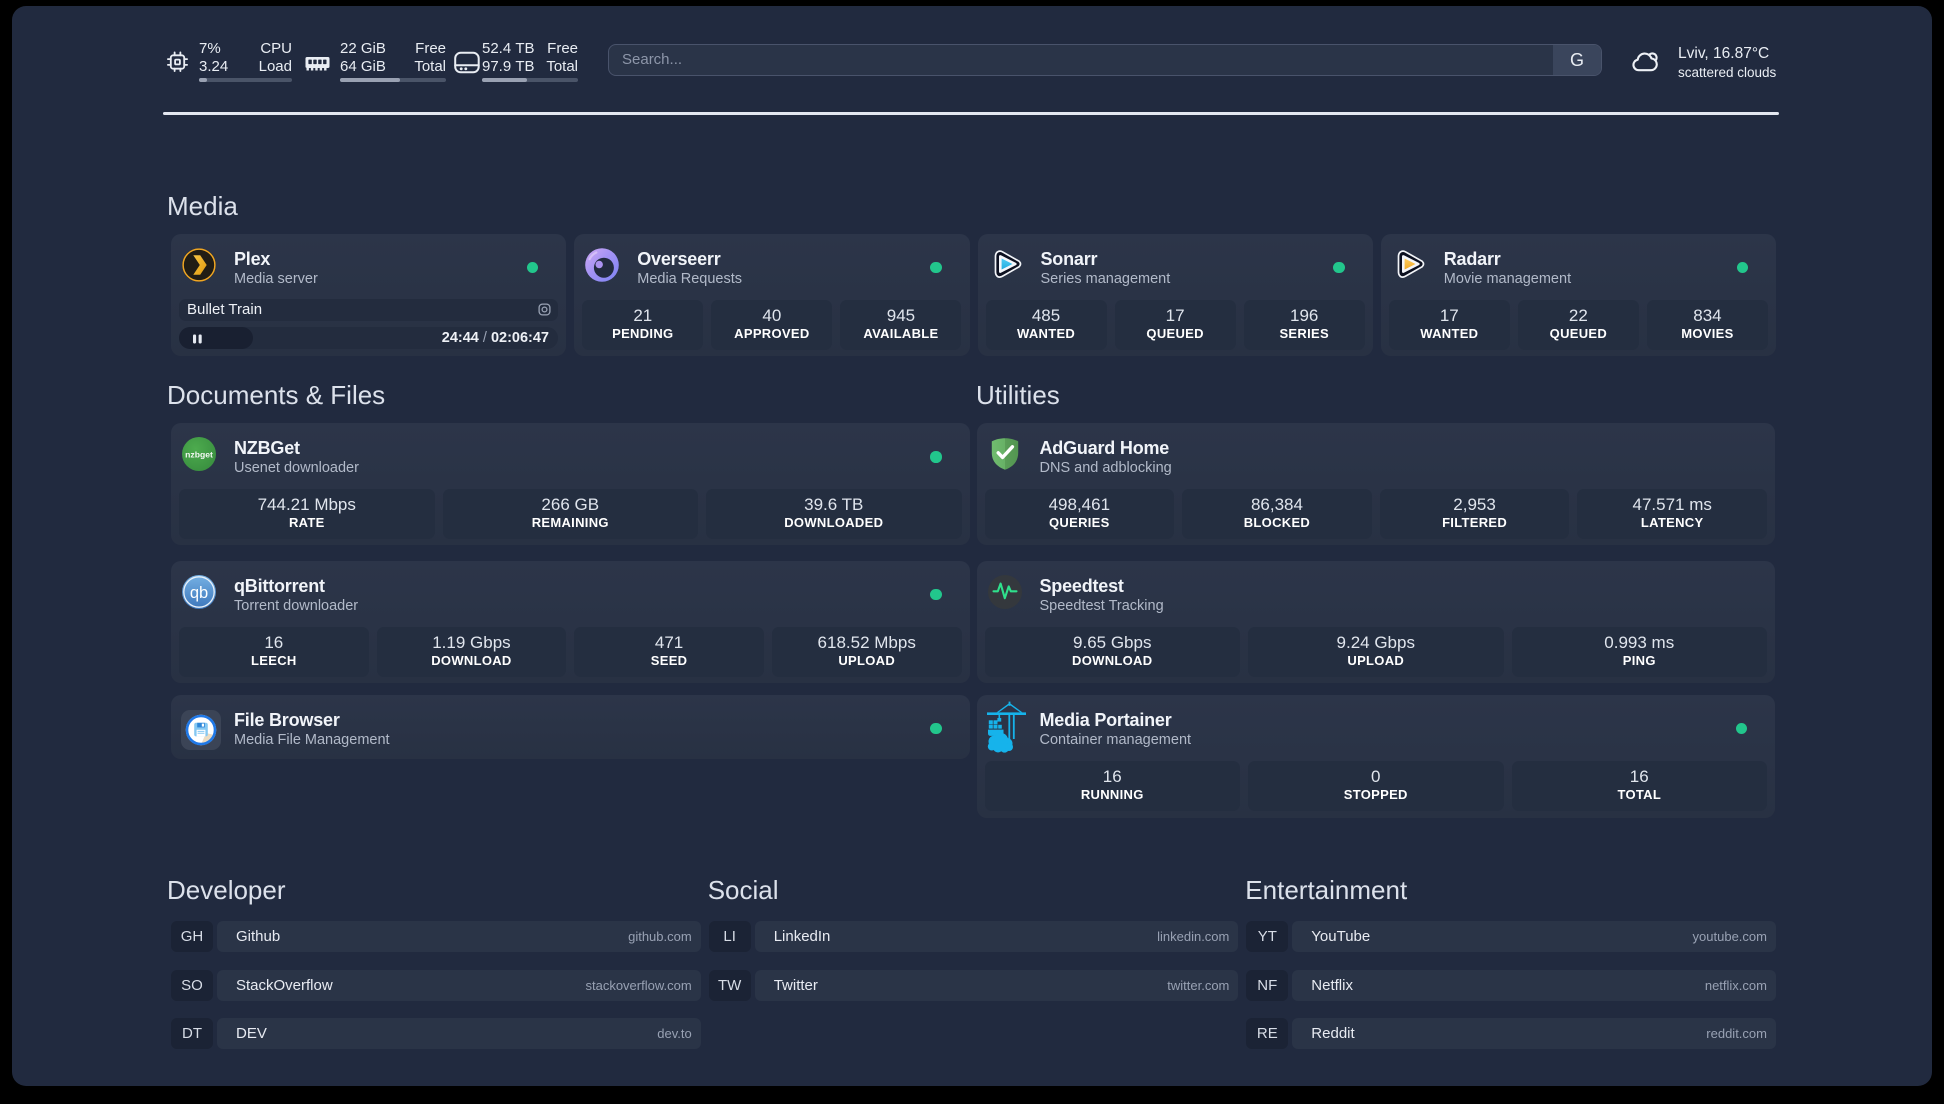 The width and height of the screenshot is (1944, 1104). I want to click on svg-text: qb, so click(199, 593).